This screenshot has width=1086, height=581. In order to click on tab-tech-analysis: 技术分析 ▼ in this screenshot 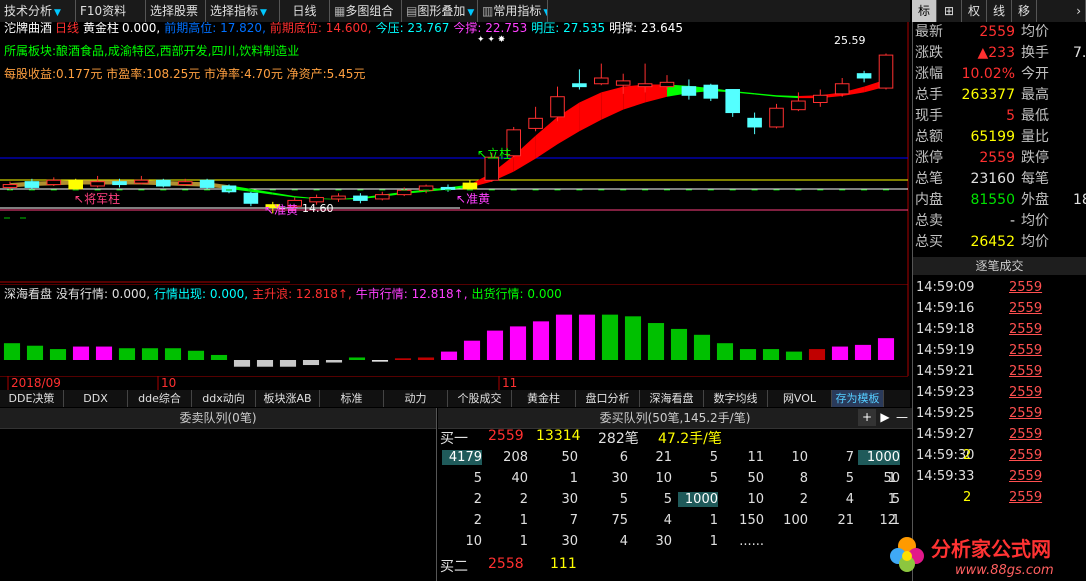, I will do `click(38, 11)`.